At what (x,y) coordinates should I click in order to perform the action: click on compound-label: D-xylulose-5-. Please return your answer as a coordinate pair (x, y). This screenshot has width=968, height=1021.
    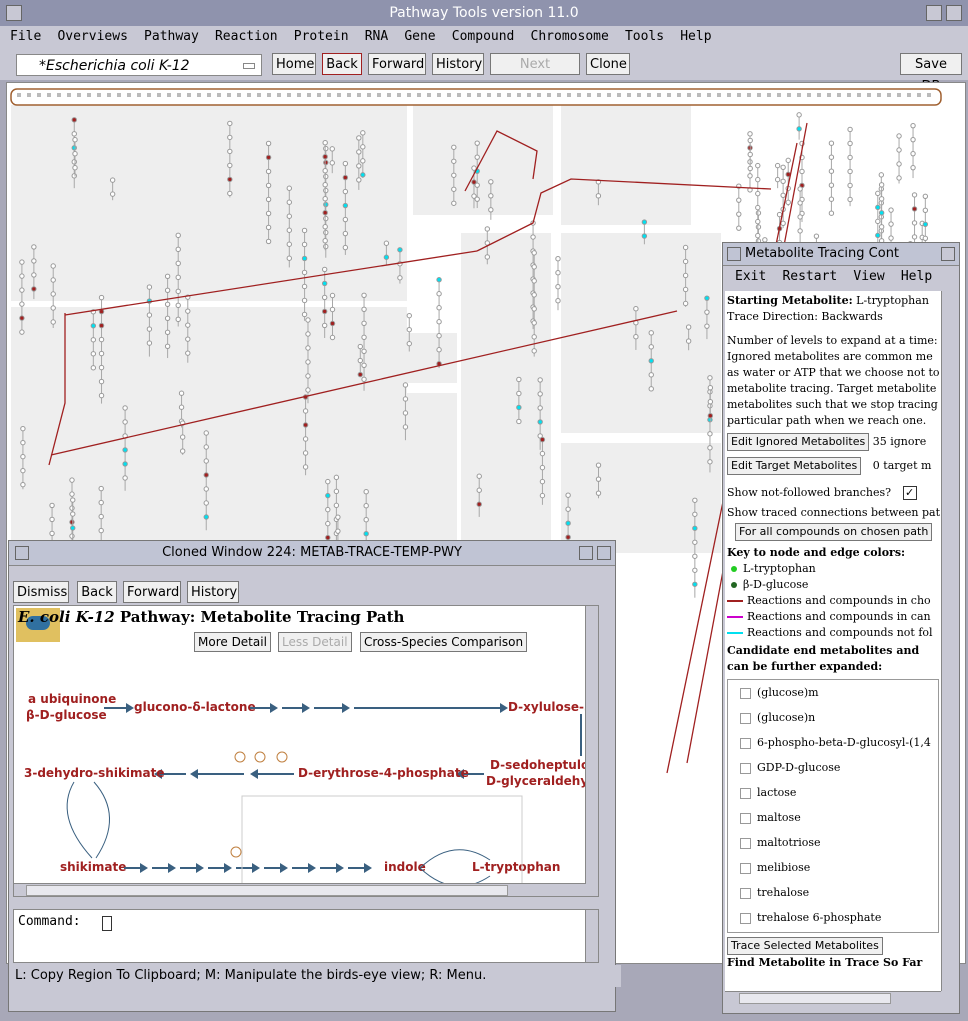
    Looking at the image, I should click on (552, 707).